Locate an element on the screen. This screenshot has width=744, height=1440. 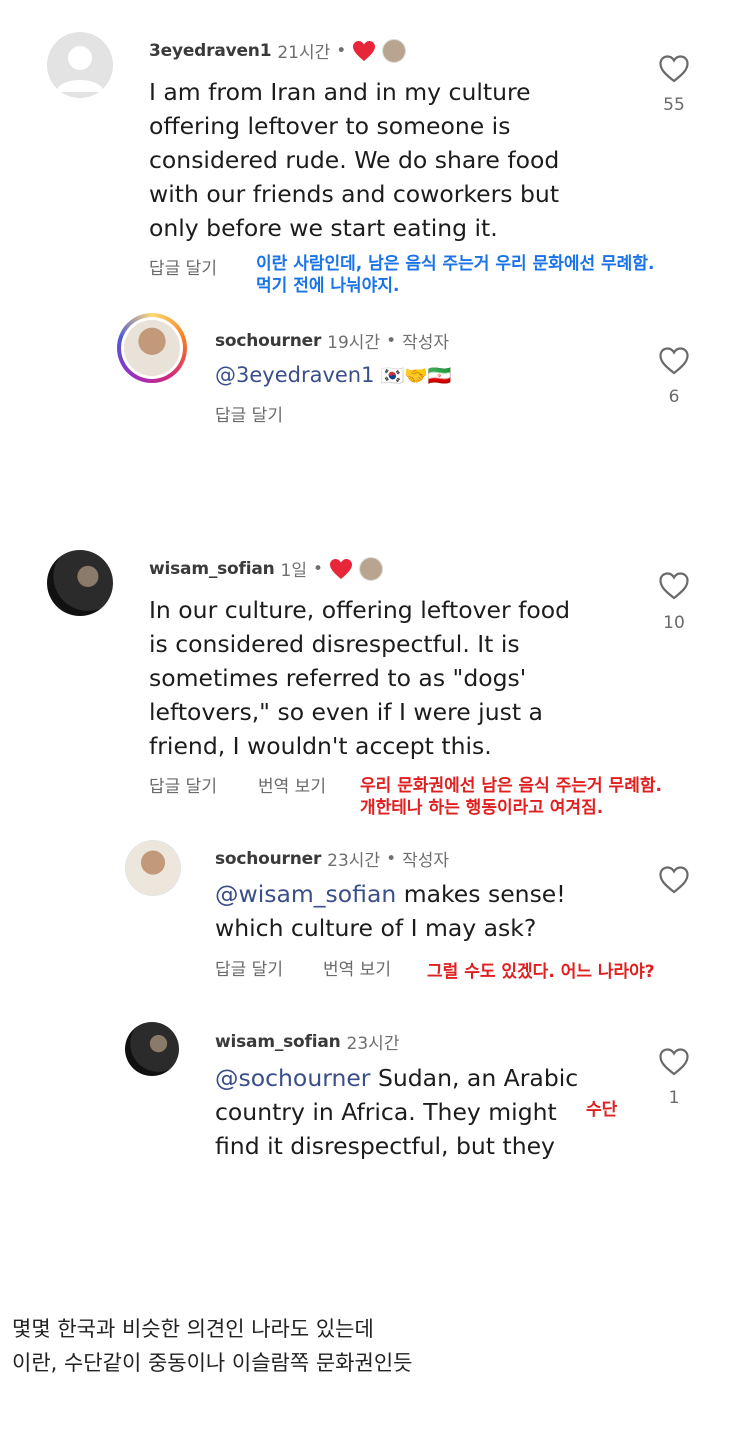
emoji-flags: 🇰🇷🤝🇮🇷 is located at coordinates (416, 375).